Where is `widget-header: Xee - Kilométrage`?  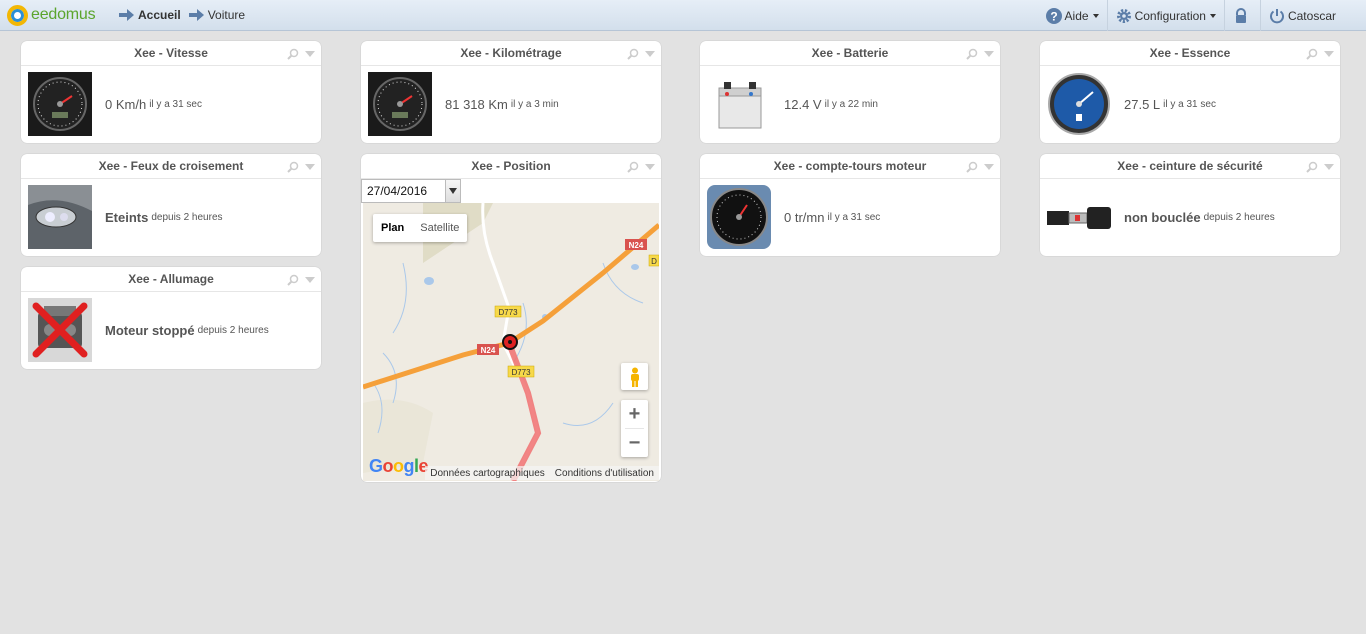 widget-header: Xee - Kilométrage is located at coordinates (511, 53).